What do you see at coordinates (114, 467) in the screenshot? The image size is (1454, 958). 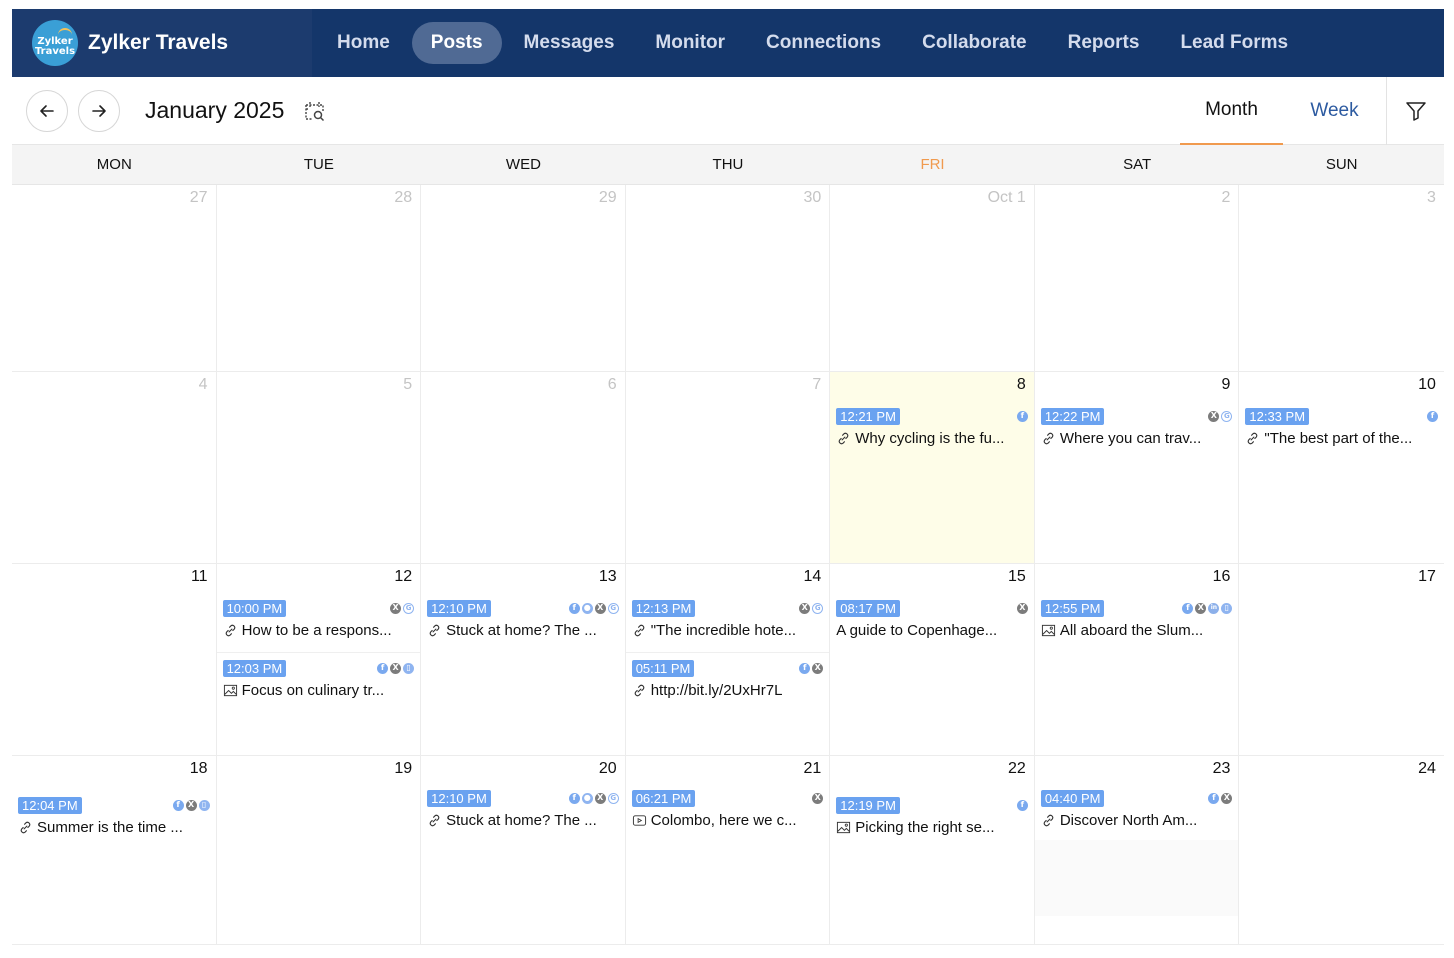 I see `day-cell: 4` at bounding box center [114, 467].